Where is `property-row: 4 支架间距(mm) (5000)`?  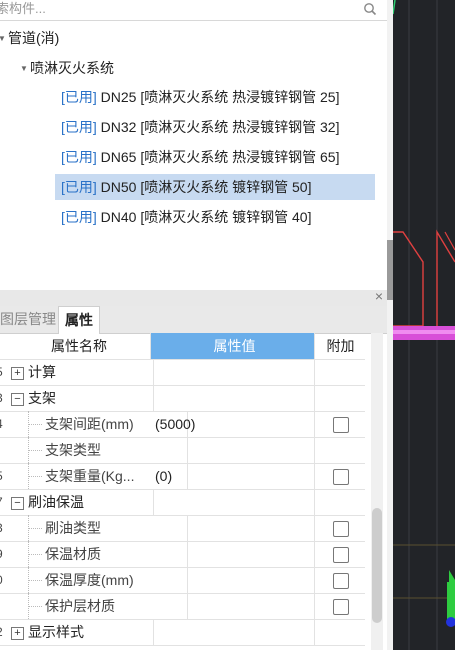
property-row: 4 支架间距(mm) (5000) is located at coordinates (182, 424).